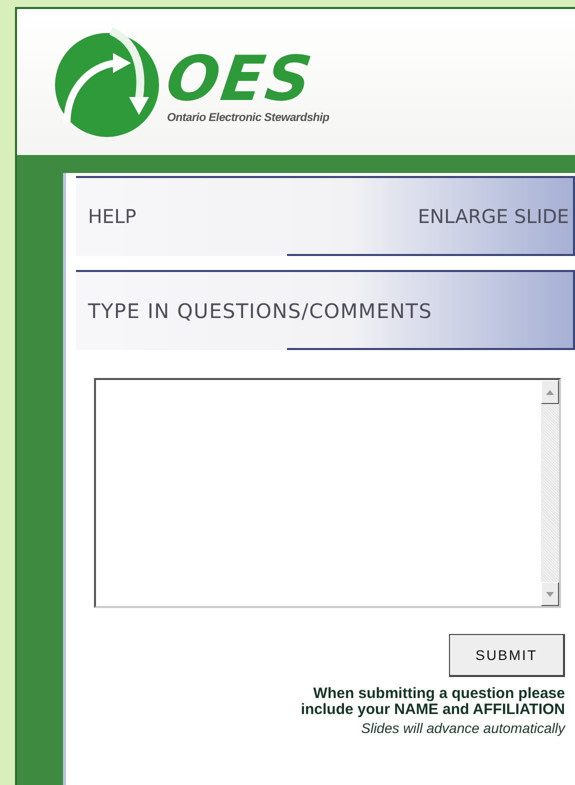  What do you see at coordinates (248, 118) in the screenshot?
I see `logo-tagline: Ontario Electronic Stewardship` at bounding box center [248, 118].